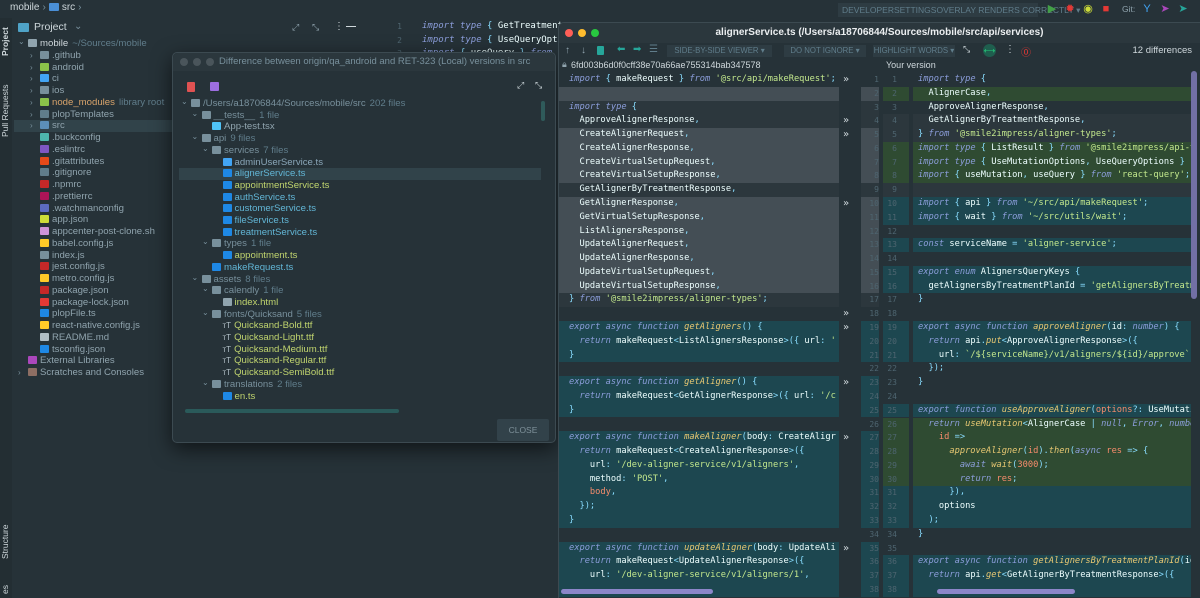 This screenshot has height=598, width=1200. Describe the element at coordinates (360, 373) in the screenshot. I see `tree-item: ᴛT Quicksand-SemiBold.ttf` at that location.